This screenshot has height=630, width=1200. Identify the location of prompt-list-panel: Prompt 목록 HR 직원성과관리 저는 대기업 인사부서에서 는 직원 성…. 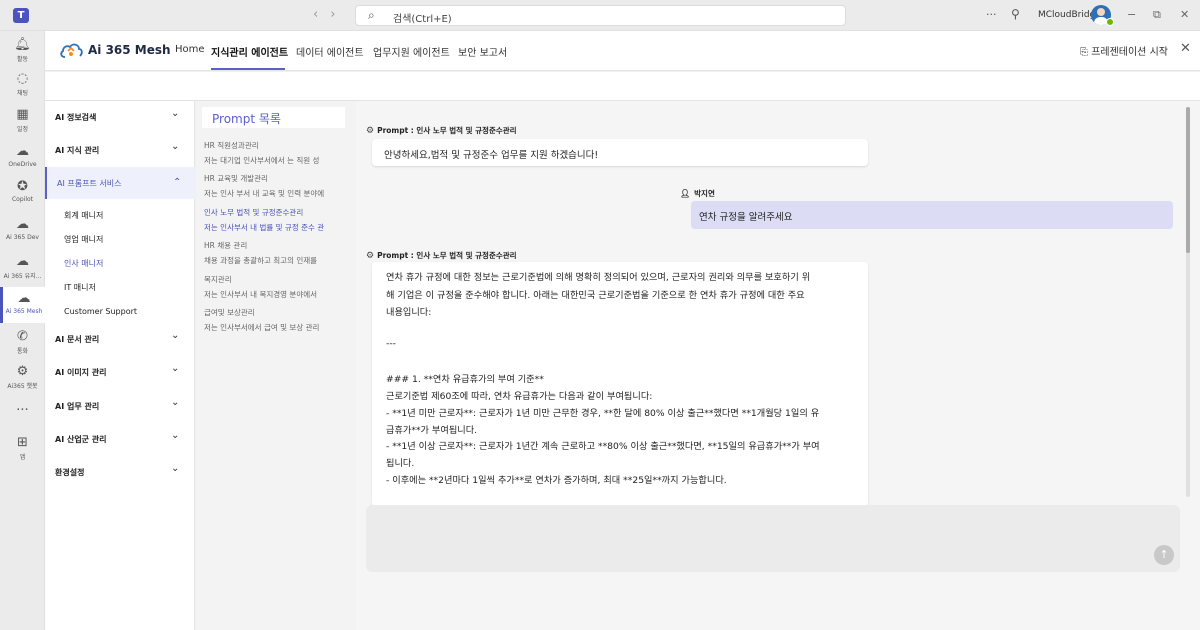
(276, 365).